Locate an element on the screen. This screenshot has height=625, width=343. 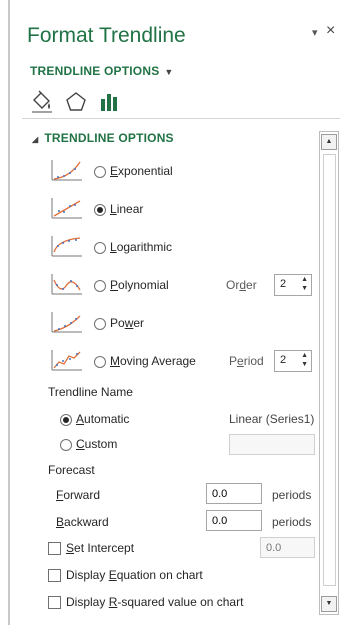
options-dropdown-label: TRENDLINE OPTIONS is located at coordinates (95, 71).